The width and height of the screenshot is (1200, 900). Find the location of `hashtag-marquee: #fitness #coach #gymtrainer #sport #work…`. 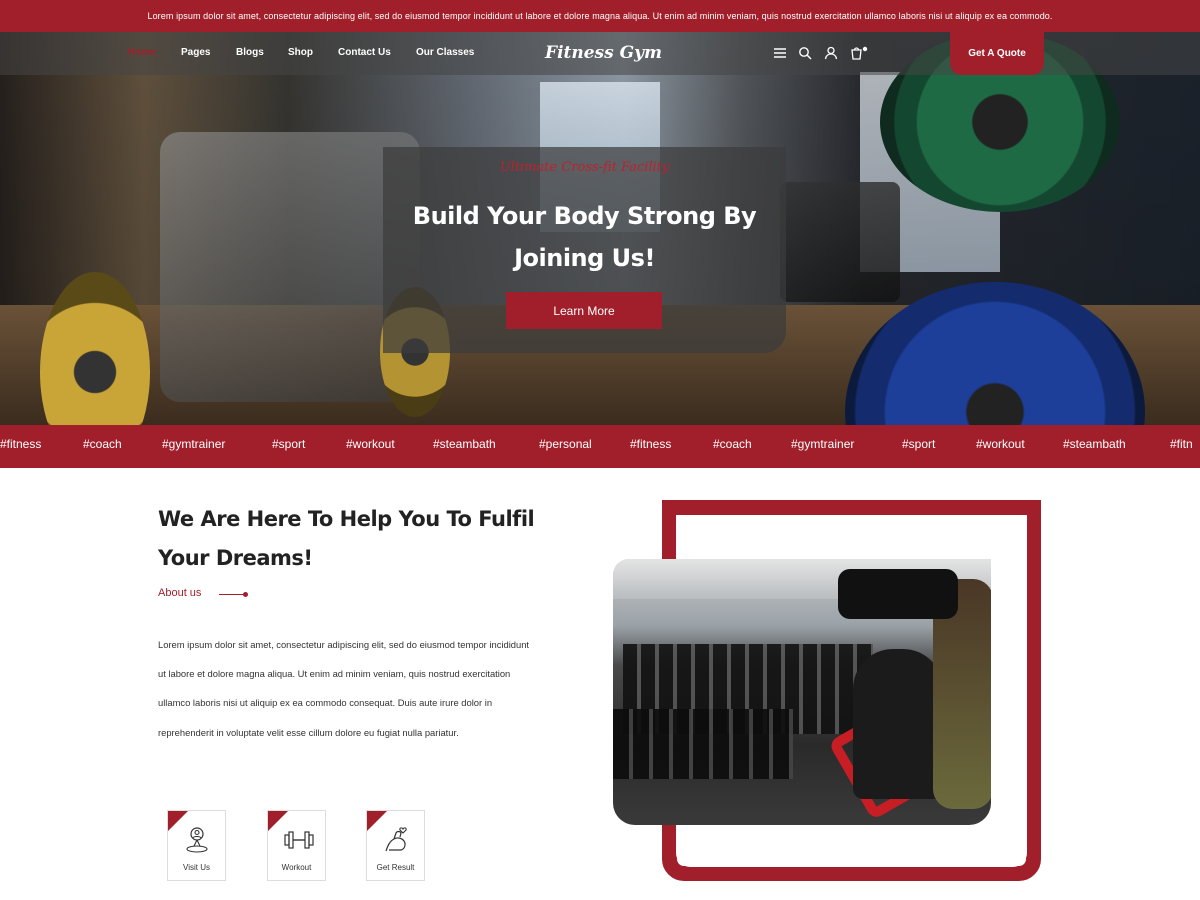

hashtag-marquee: #fitness #coach #gymtrainer #sport #work… is located at coordinates (600, 446).